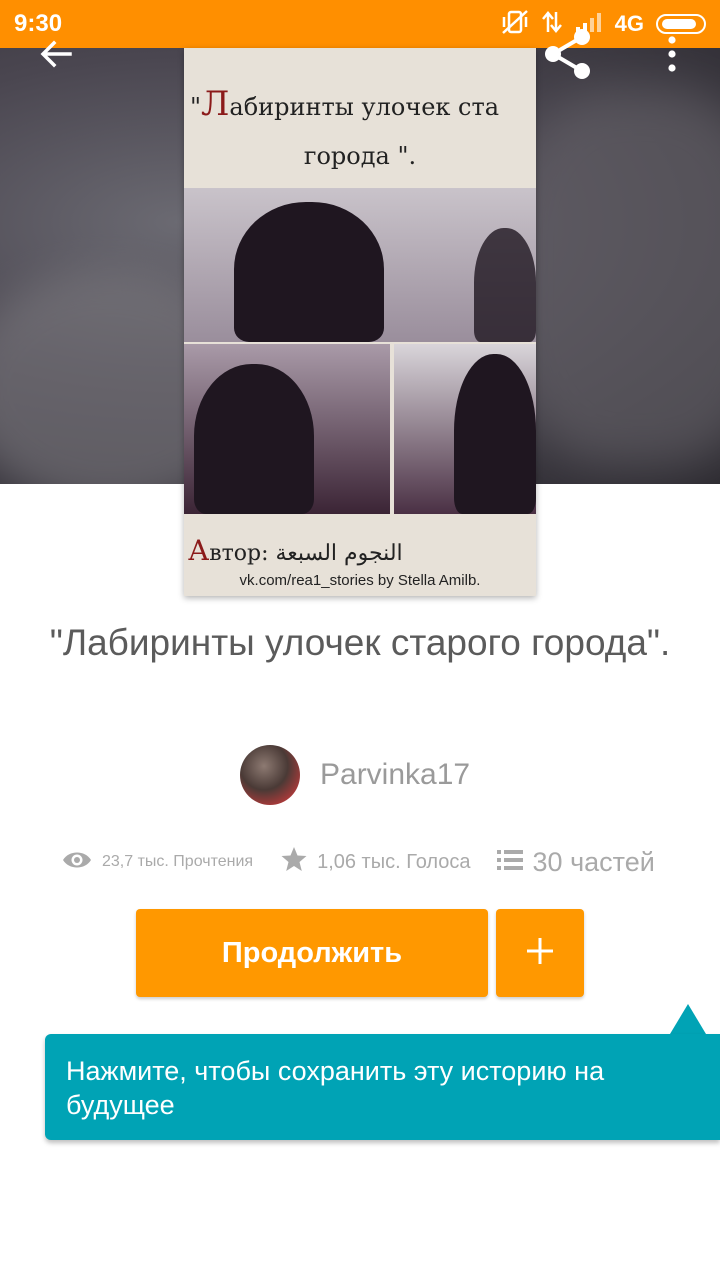 The width and height of the screenshot is (720, 1280). What do you see at coordinates (77, 862) in the screenshot?
I see `eye-icon` at bounding box center [77, 862].